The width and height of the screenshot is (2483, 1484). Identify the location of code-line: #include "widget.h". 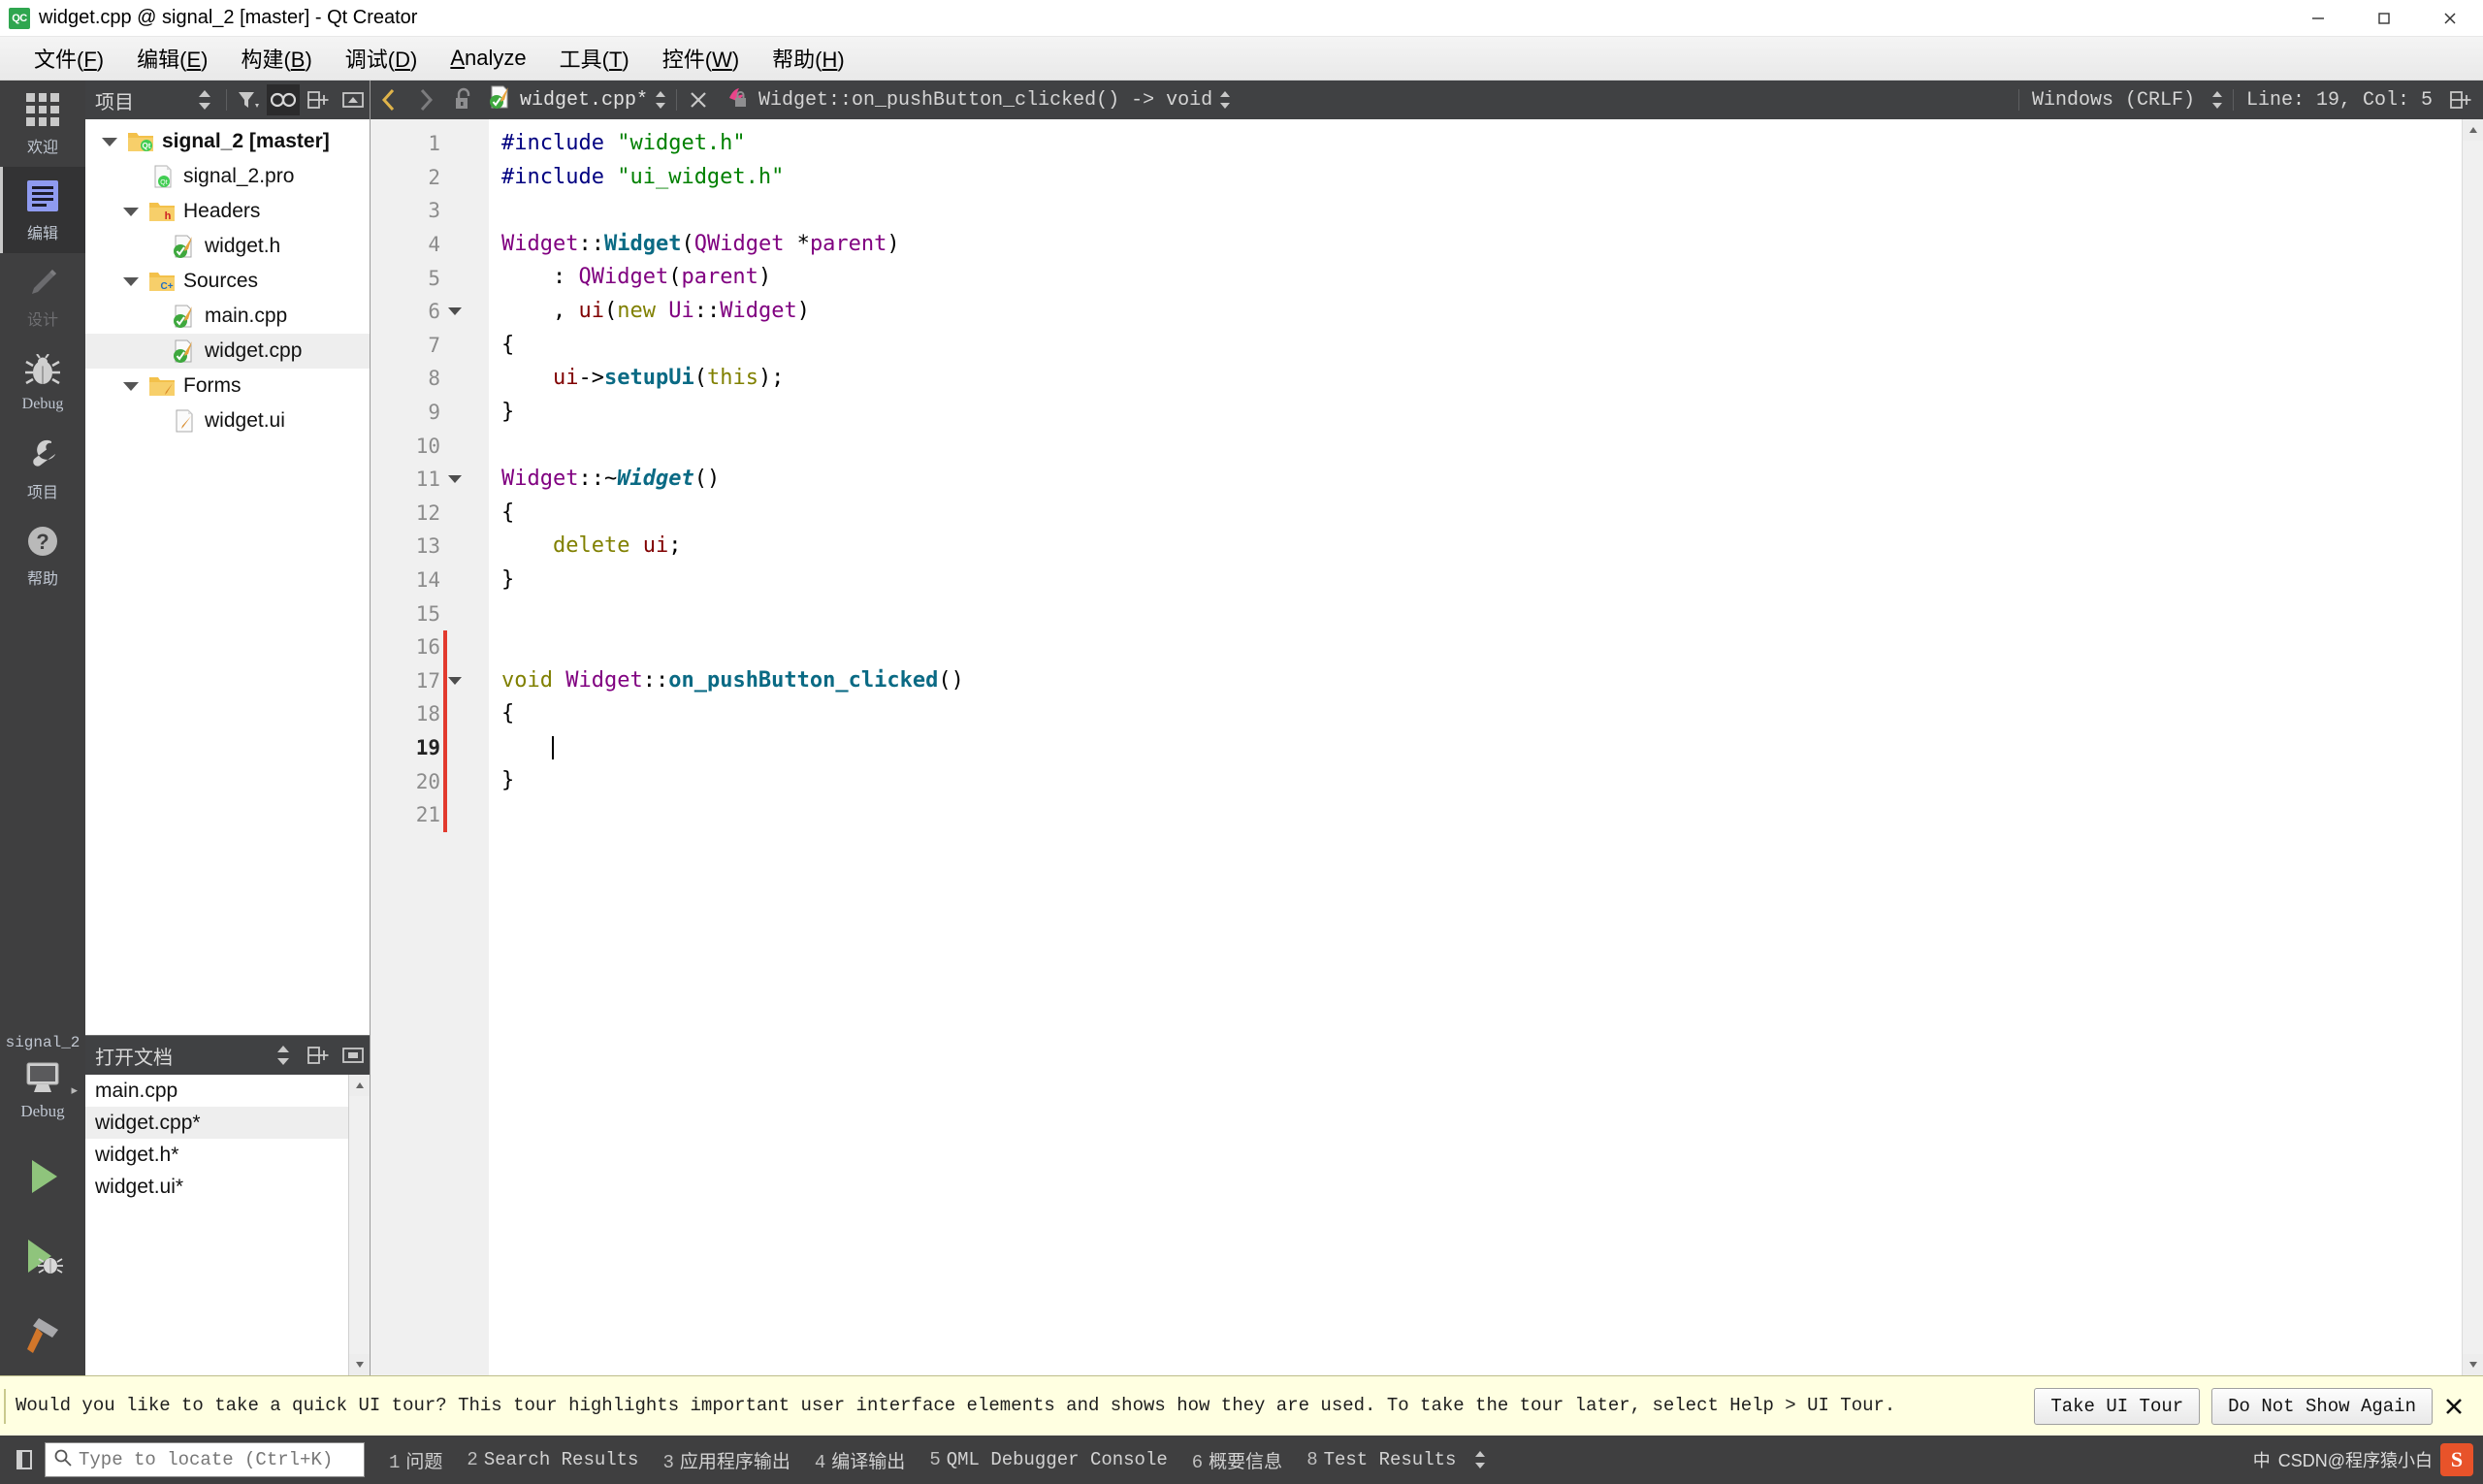
(1482, 144).